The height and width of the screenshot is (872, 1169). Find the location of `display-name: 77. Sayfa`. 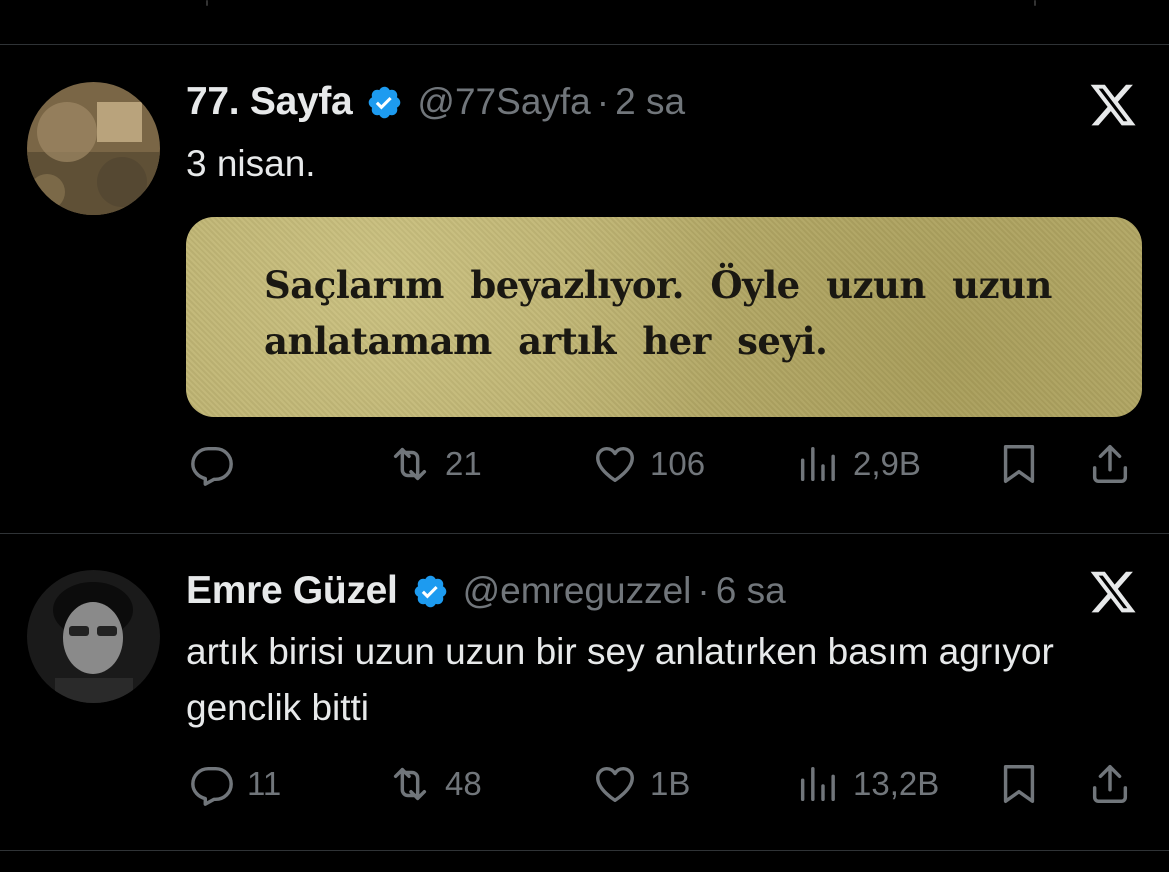

display-name: 77. Sayfa is located at coordinates (269, 102).